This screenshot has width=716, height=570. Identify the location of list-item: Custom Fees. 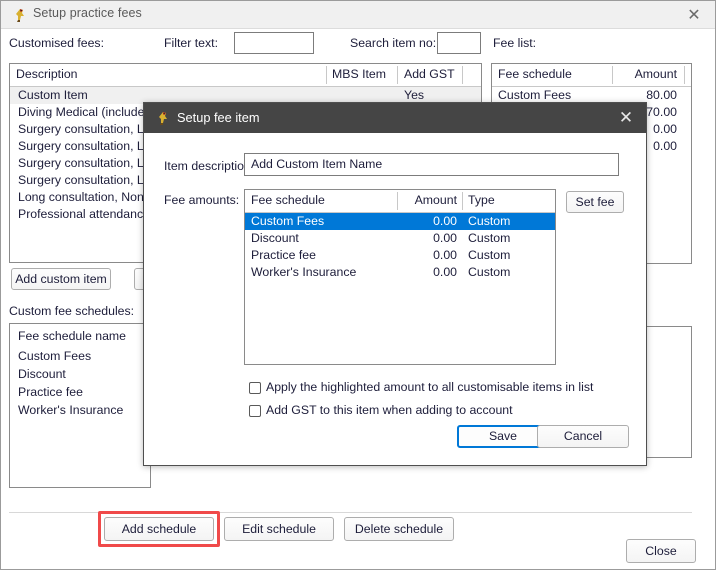
(80, 357).